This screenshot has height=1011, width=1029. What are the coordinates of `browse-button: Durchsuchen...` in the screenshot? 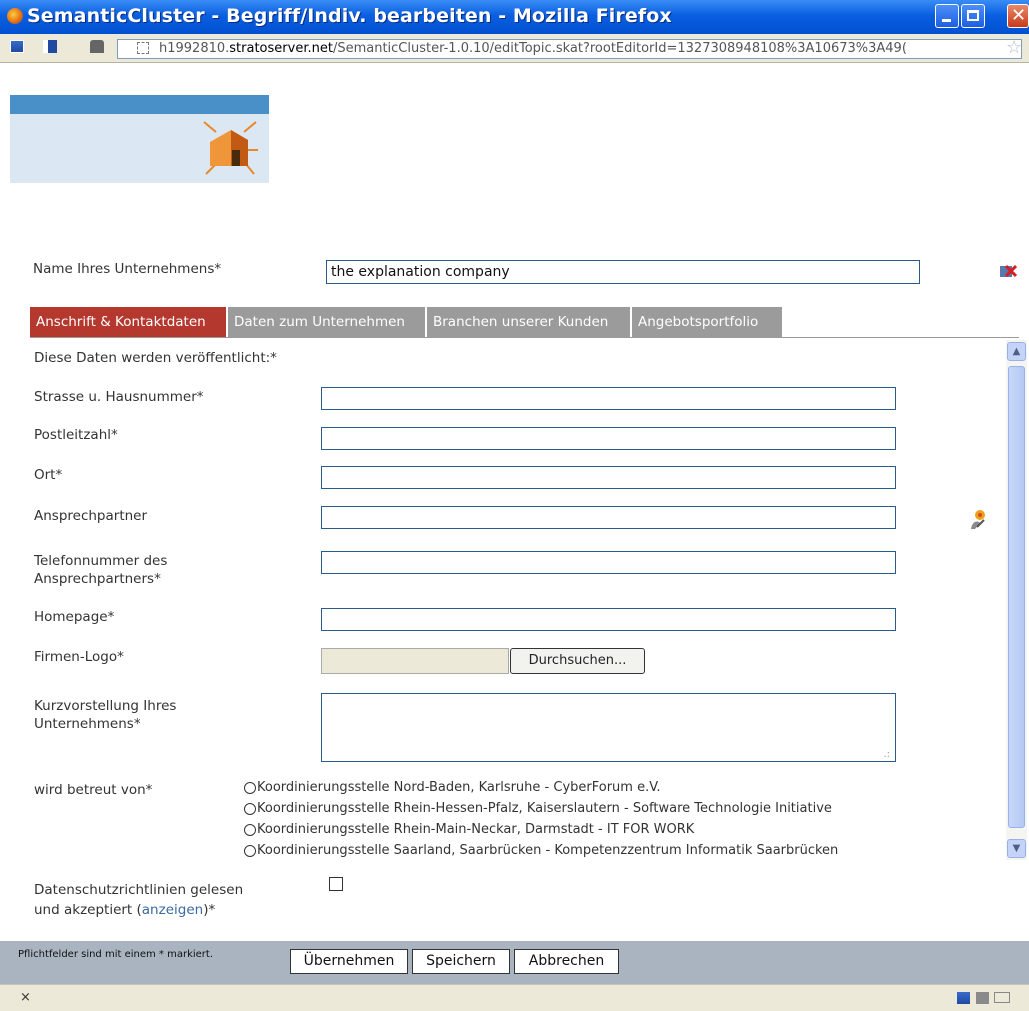 It's located at (577, 661).